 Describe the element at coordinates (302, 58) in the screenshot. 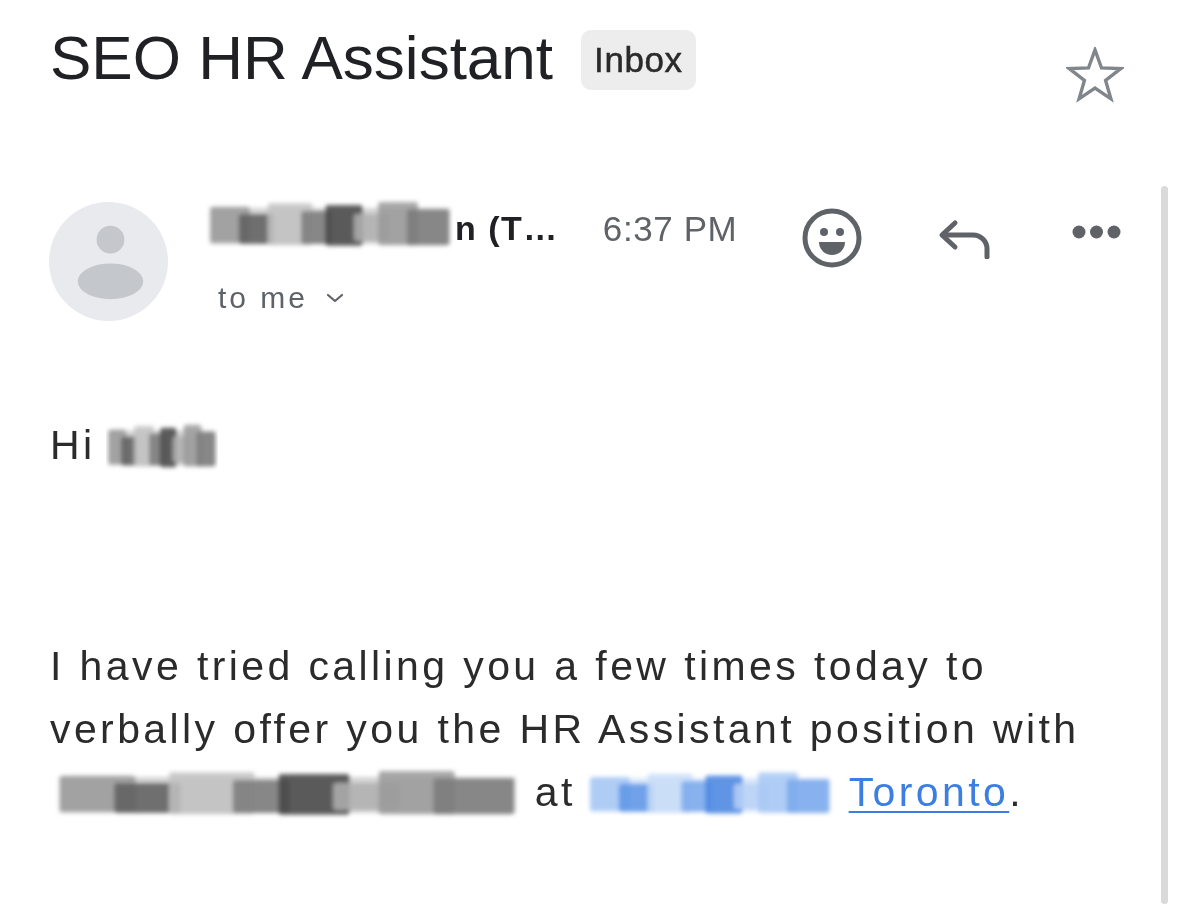

I see `email-subject: SEO HR Assistant` at that location.